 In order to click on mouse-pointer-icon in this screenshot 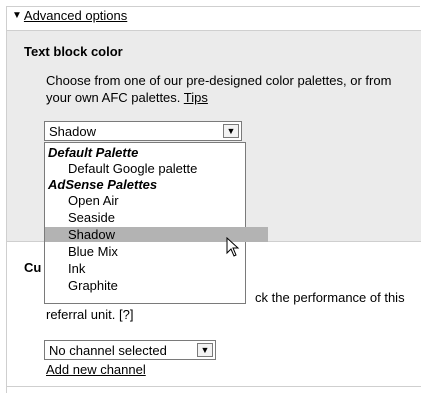, I will do `click(233, 247)`.